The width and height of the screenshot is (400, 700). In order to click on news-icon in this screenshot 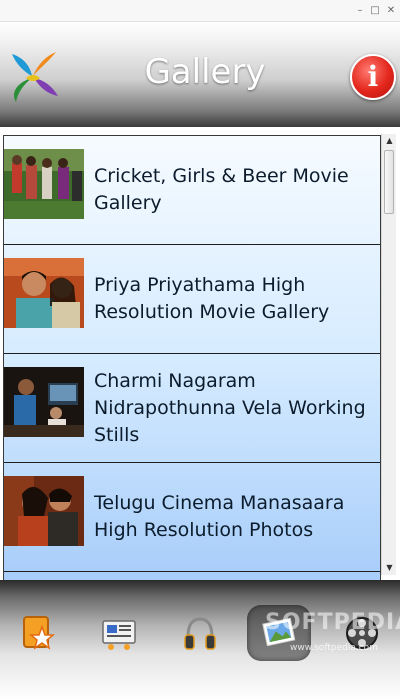, I will do `click(119, 635)`.